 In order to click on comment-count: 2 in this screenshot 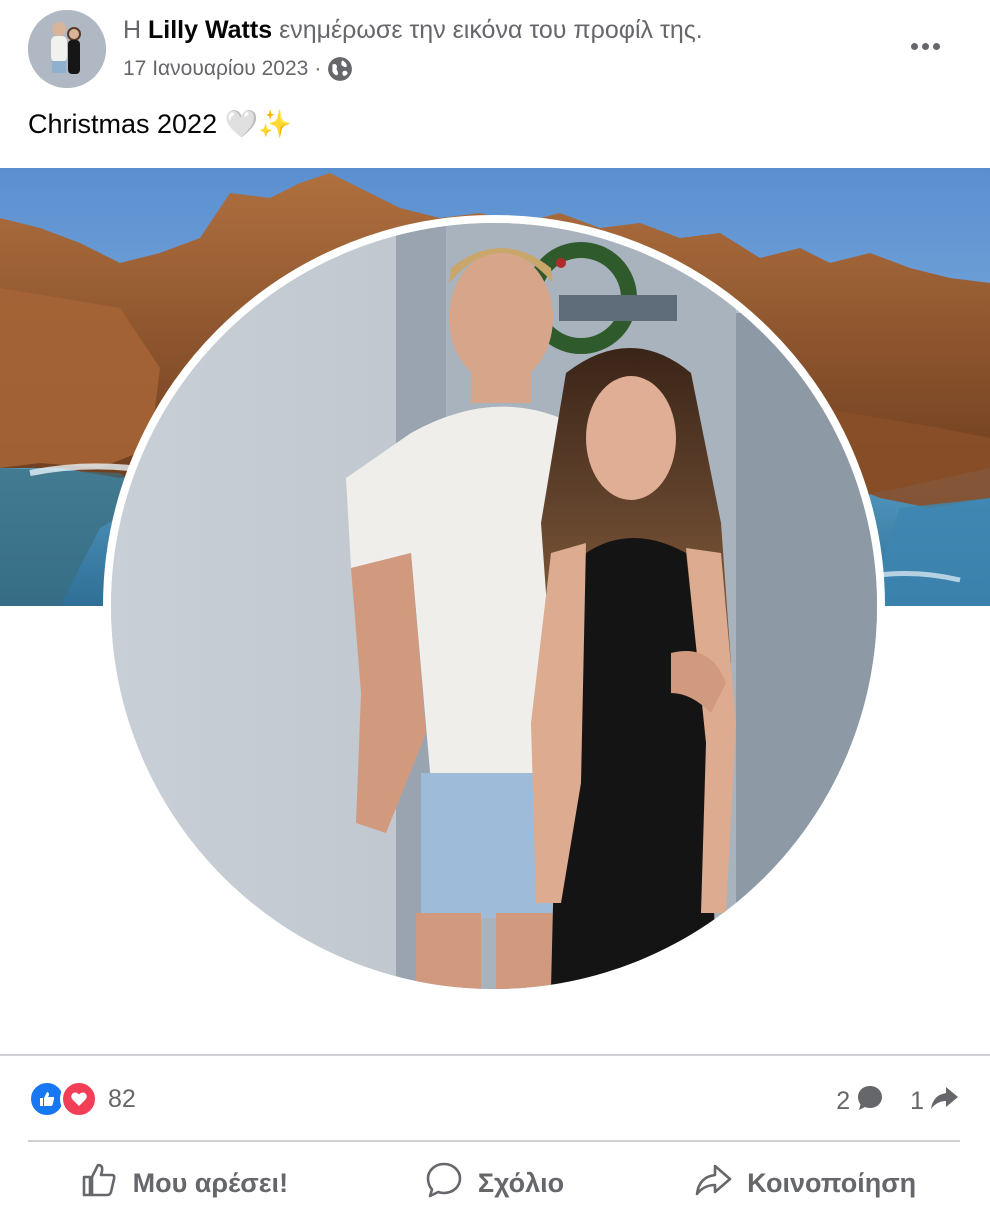, I will do `click(861, 1101)`.